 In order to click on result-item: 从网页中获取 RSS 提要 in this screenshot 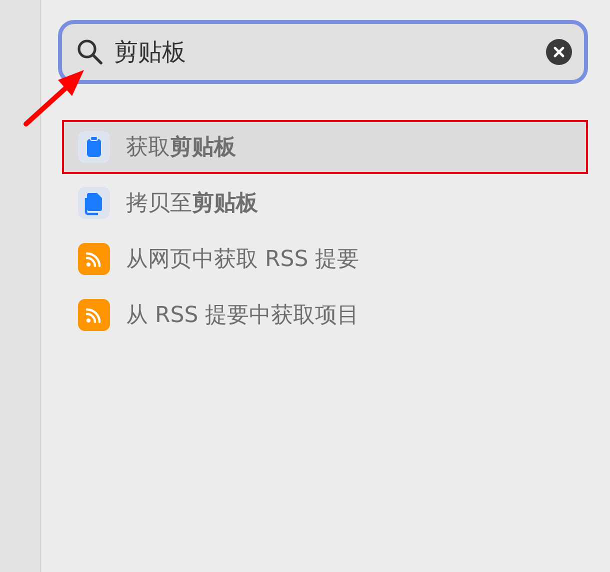, I will do `click(325, 259)`.